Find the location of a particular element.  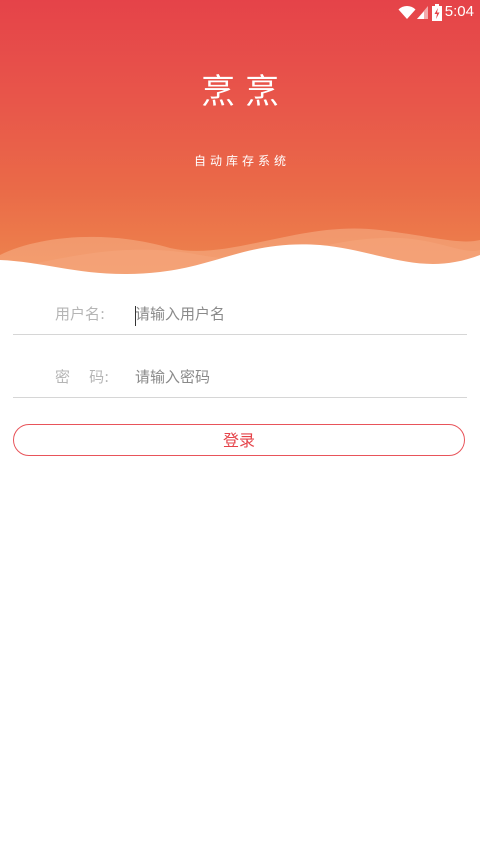

wave-decoration is located at coordinates (240, 259).